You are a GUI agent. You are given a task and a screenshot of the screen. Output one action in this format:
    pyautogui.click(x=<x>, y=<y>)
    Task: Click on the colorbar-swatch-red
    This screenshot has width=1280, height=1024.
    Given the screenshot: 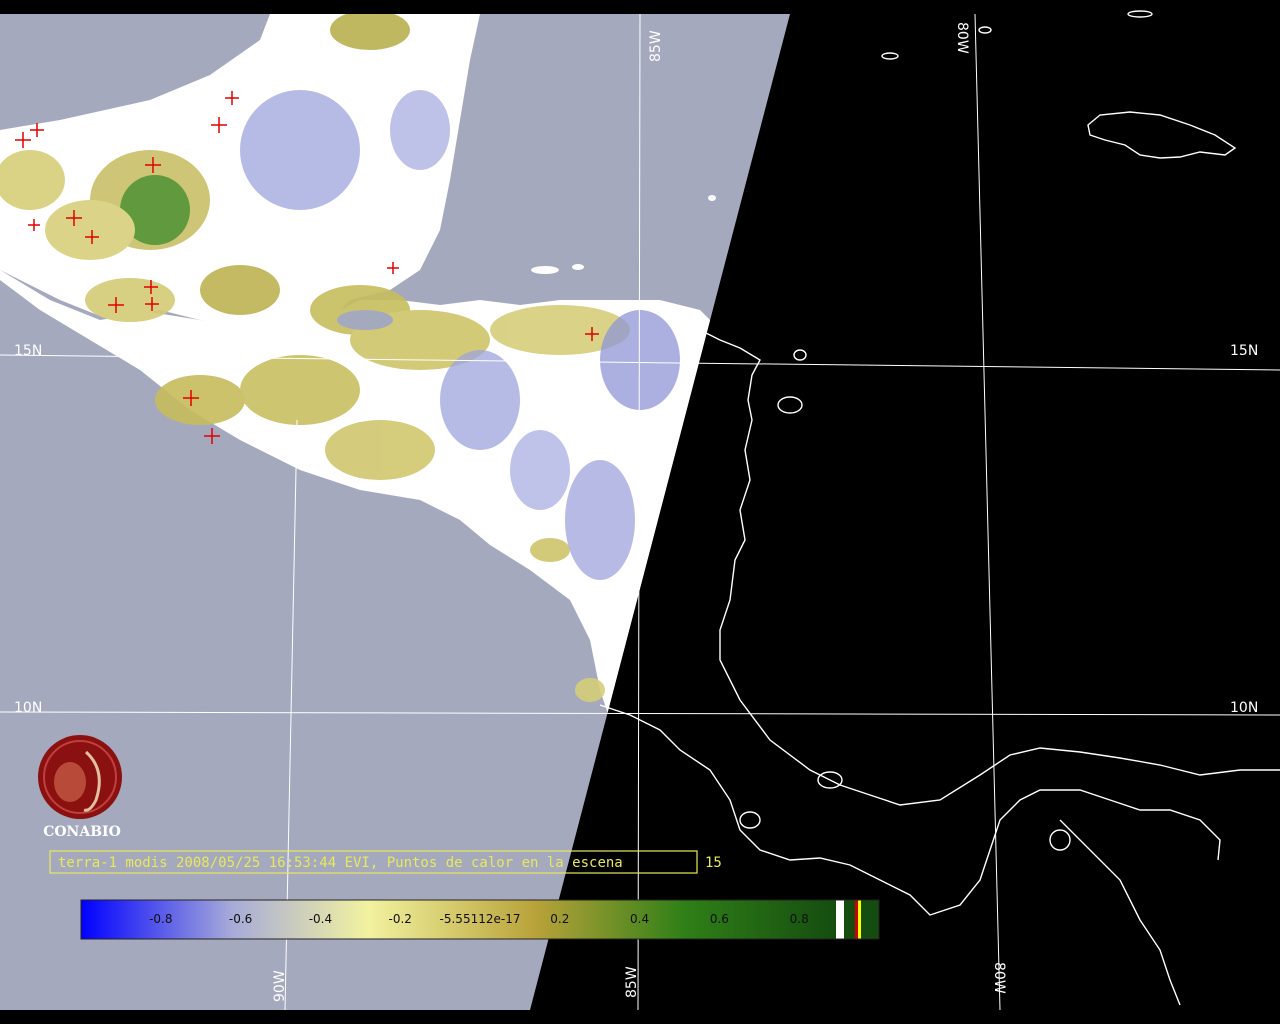 What is the action you would take?
    pyautogui.click(x=856, y=919)
    